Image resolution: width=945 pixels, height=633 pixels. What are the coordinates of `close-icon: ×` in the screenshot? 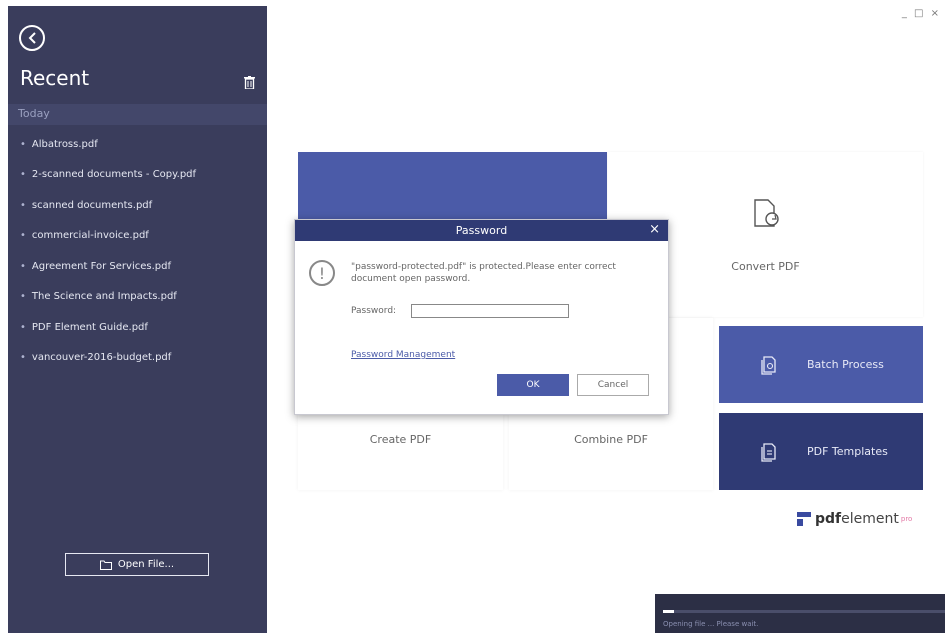 It's located at (654, 229).